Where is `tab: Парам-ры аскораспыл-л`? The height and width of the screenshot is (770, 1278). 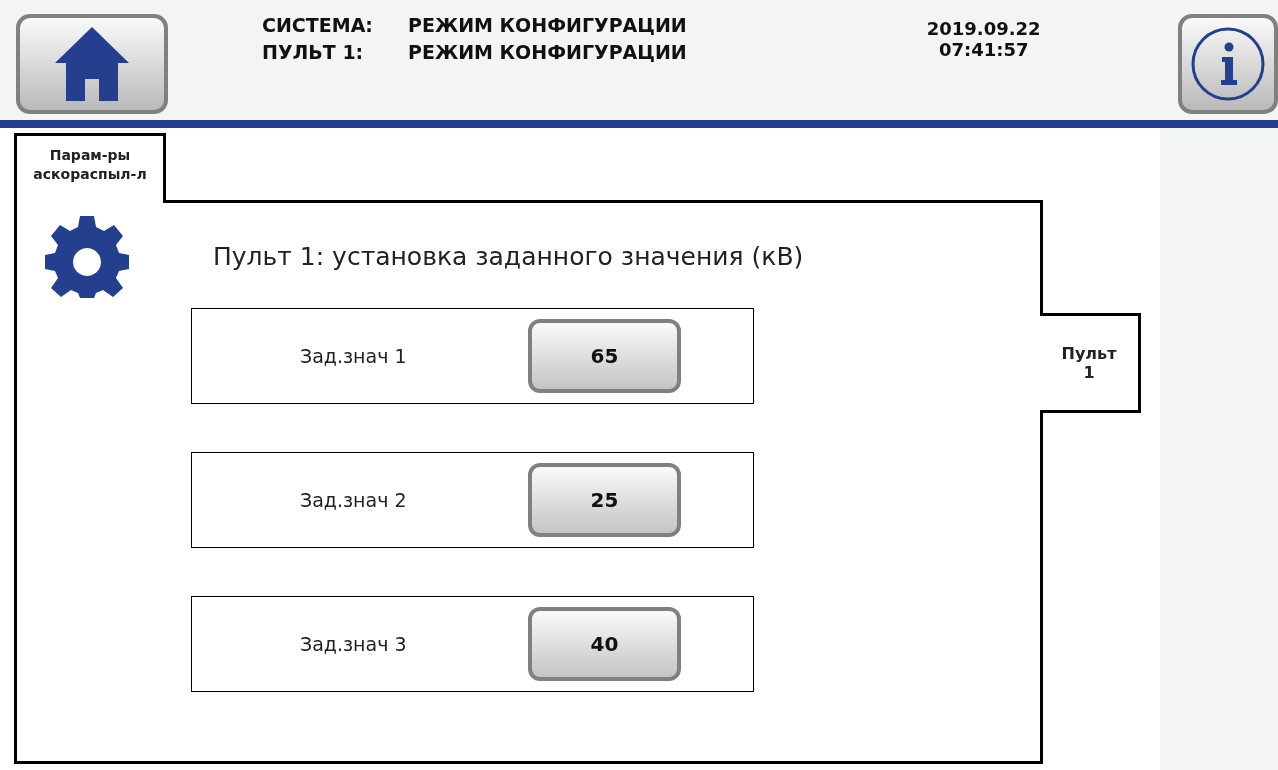
tab: Парам-ры аскораспыл-л is located at coordinates (90, 168).